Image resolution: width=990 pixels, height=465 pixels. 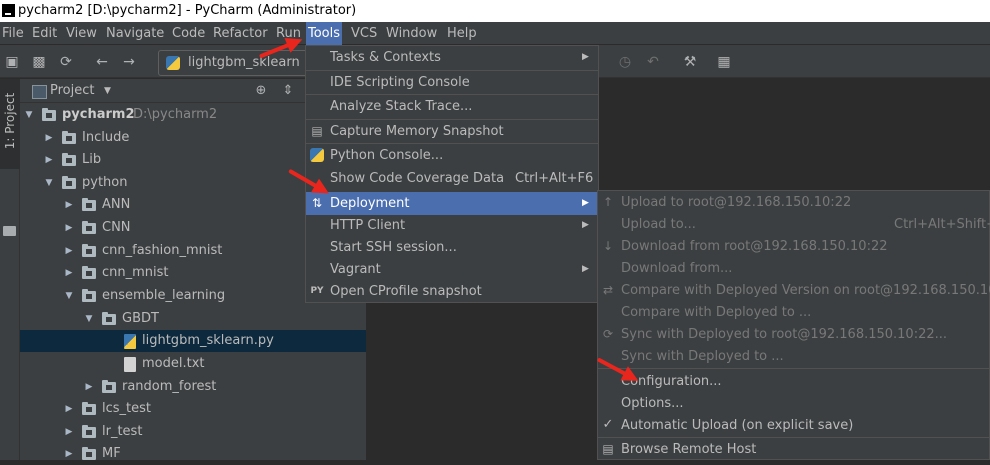 What do you see at coordinates (724, 62) in the screenshot?
I see `structure-icon: ▦` at bounding box center [724, 62].